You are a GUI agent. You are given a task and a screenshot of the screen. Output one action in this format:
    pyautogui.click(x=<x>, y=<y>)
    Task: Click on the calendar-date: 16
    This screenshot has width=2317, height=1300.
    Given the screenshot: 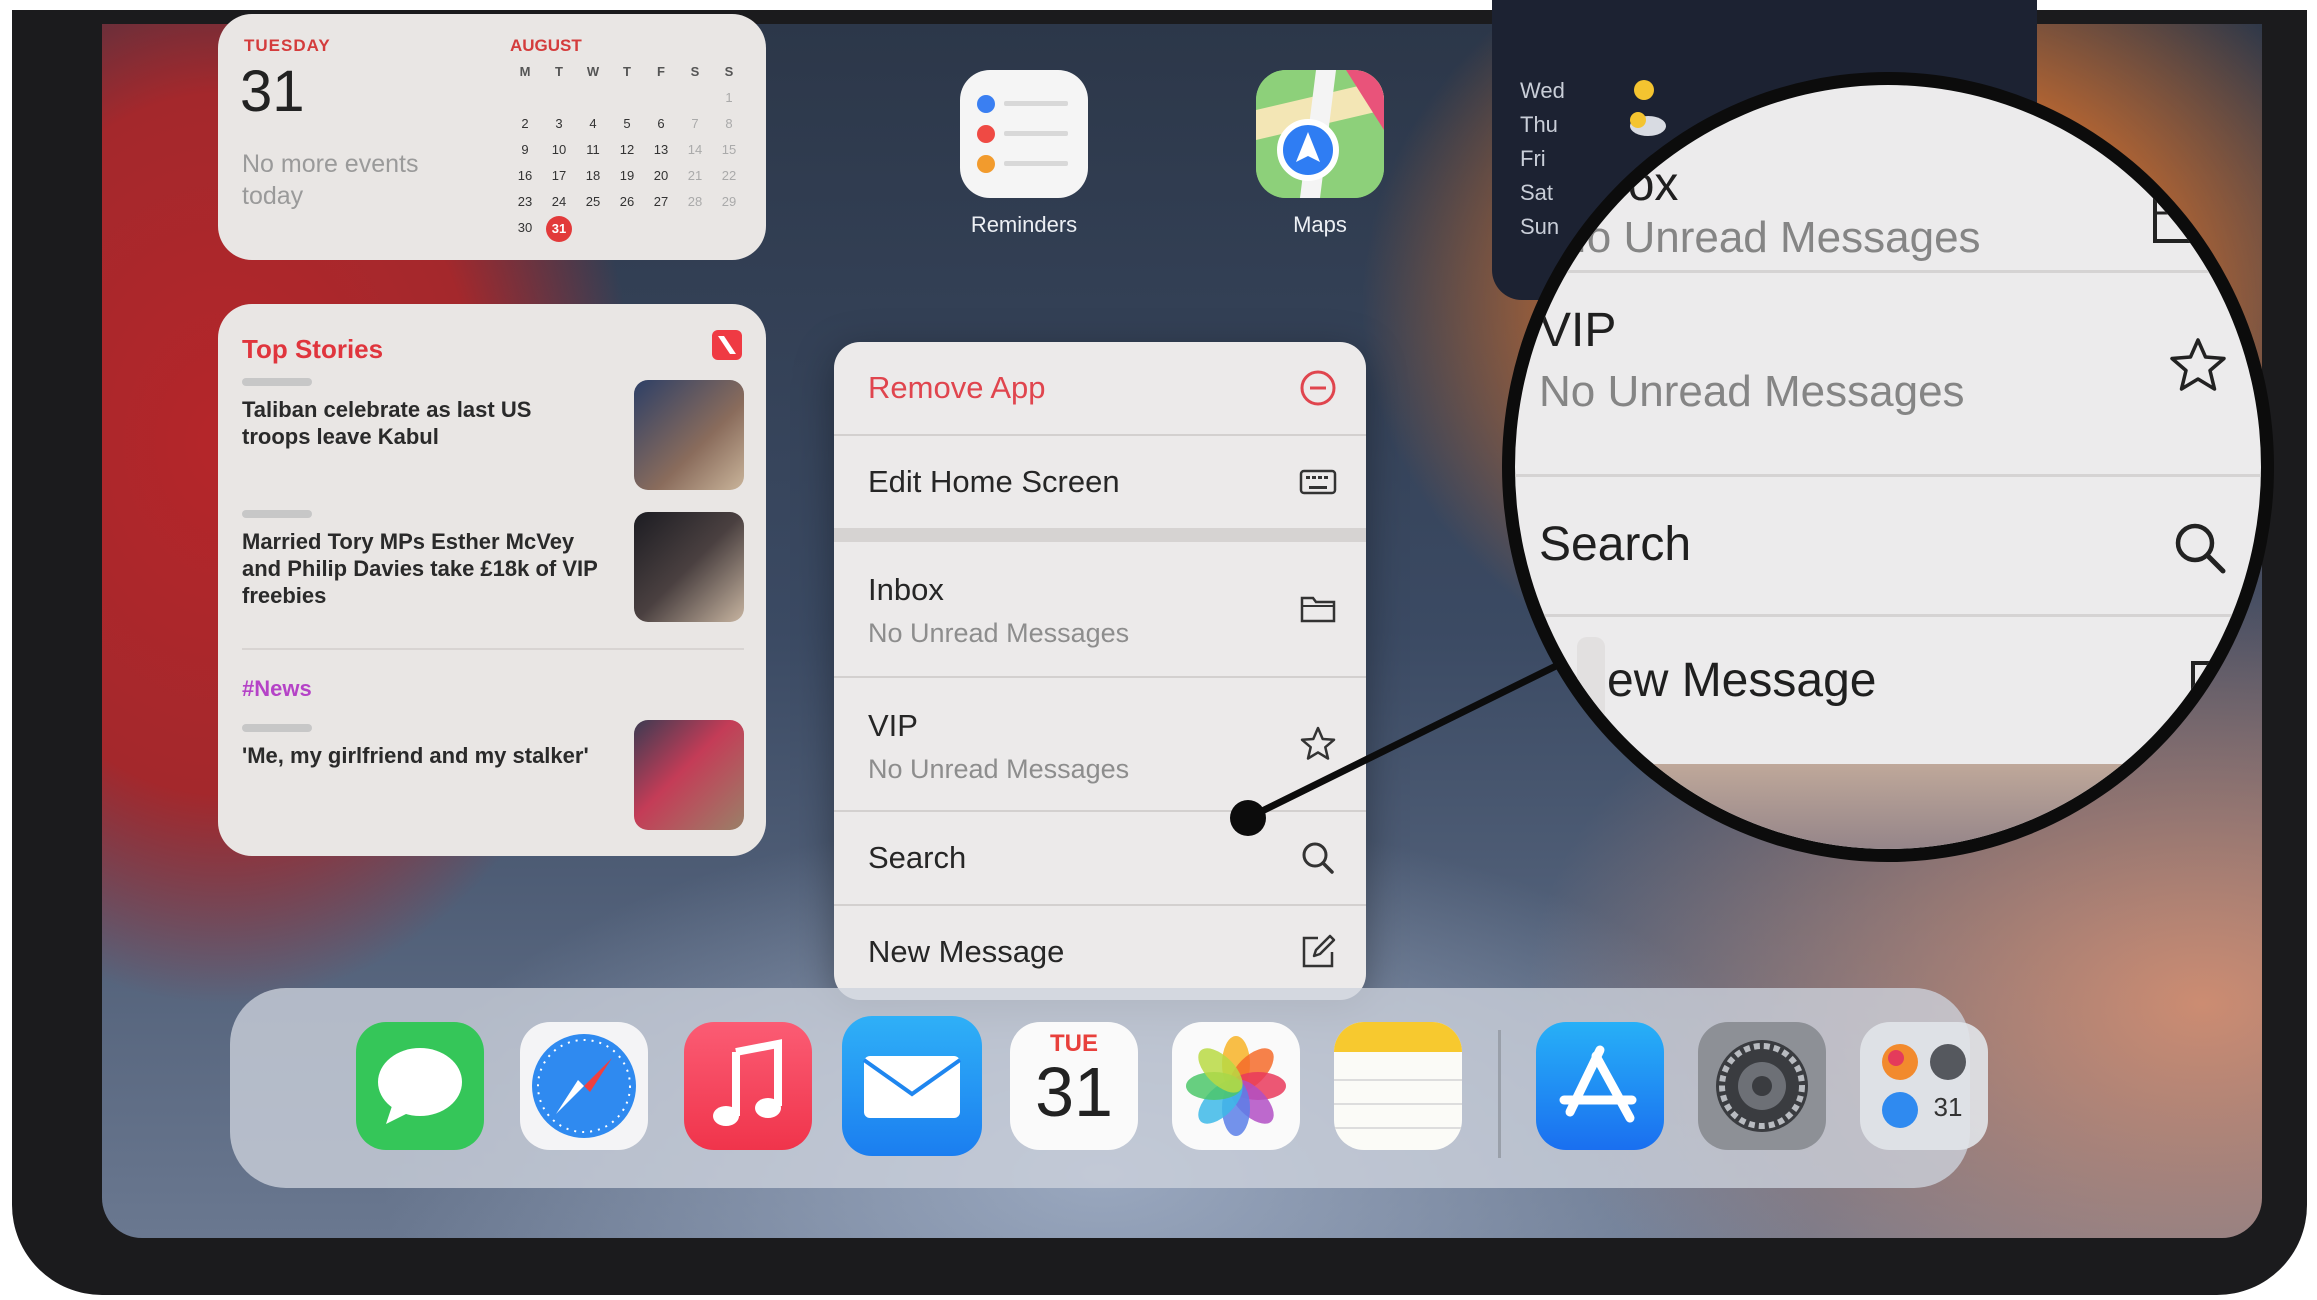 What is the action you would take?
    pyautogui.click(x=525, y=175)
    